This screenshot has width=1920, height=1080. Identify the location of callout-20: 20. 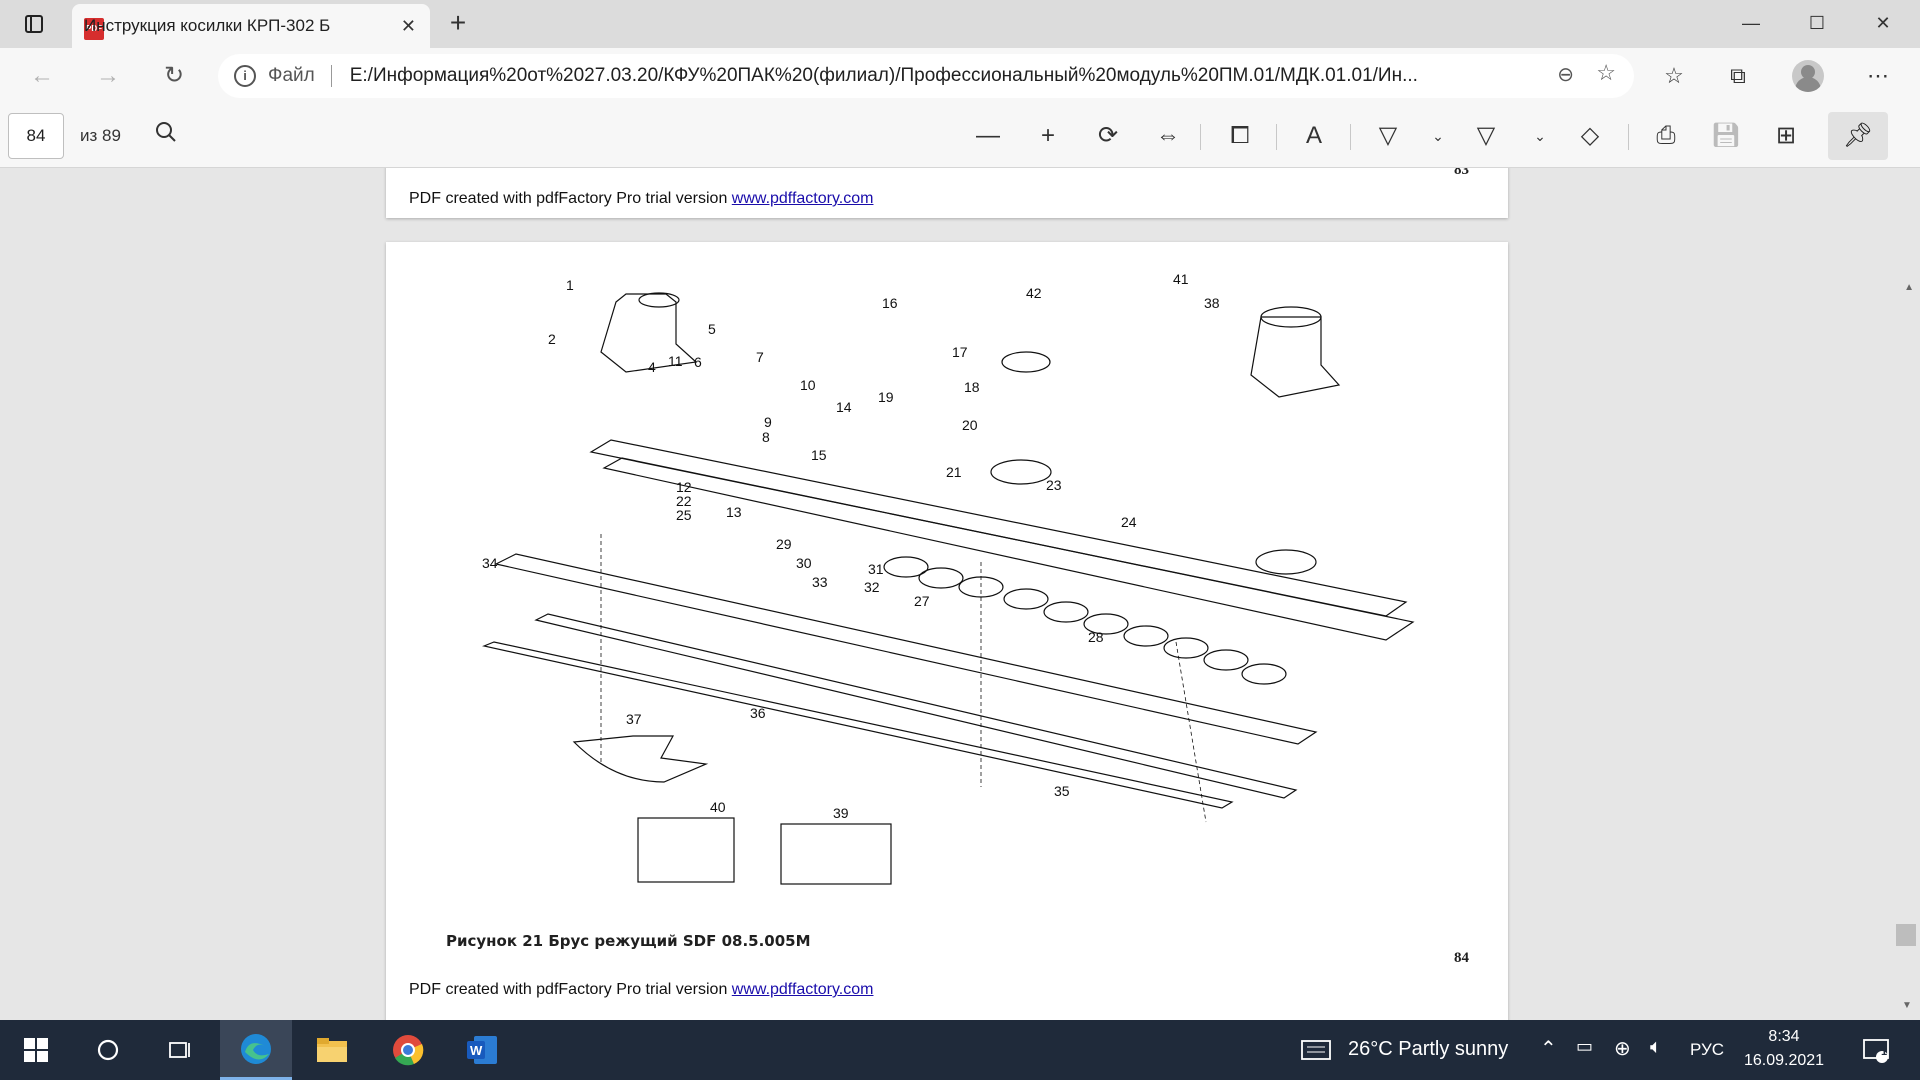
(970, 425).